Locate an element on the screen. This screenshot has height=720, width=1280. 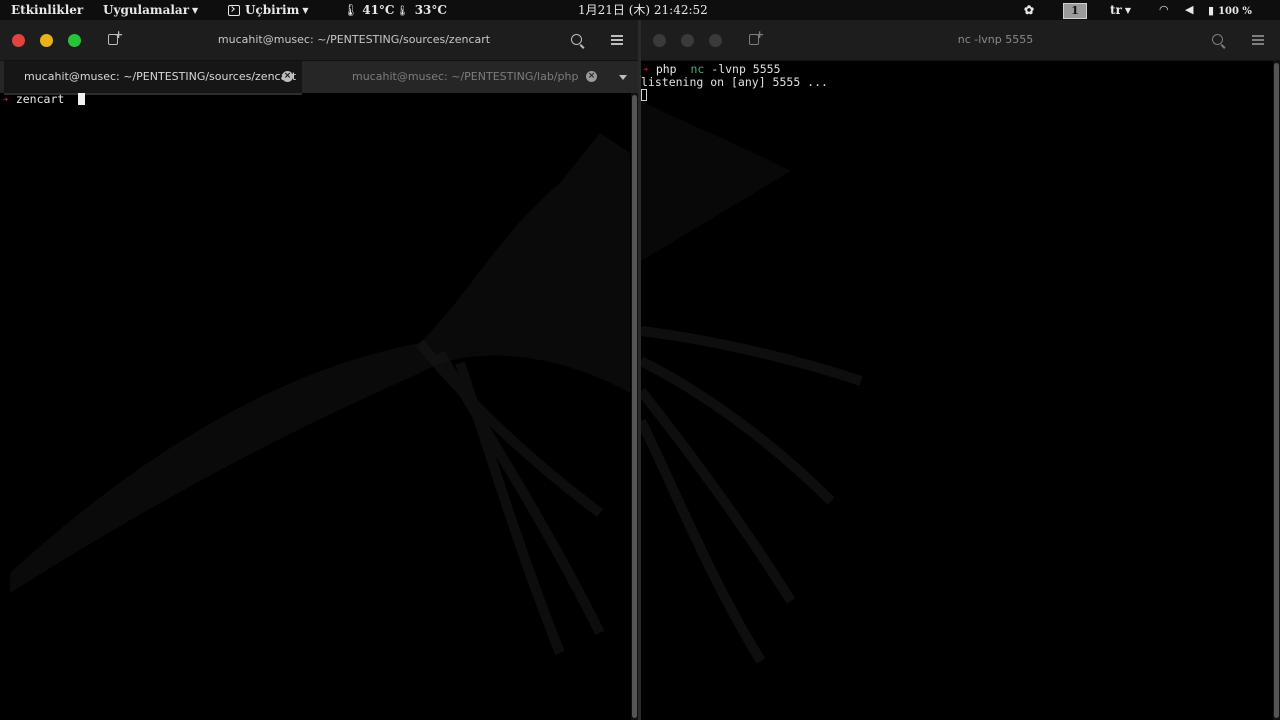
battery-indicator: ▮ 100 % is located at coordinates (1230, 10).